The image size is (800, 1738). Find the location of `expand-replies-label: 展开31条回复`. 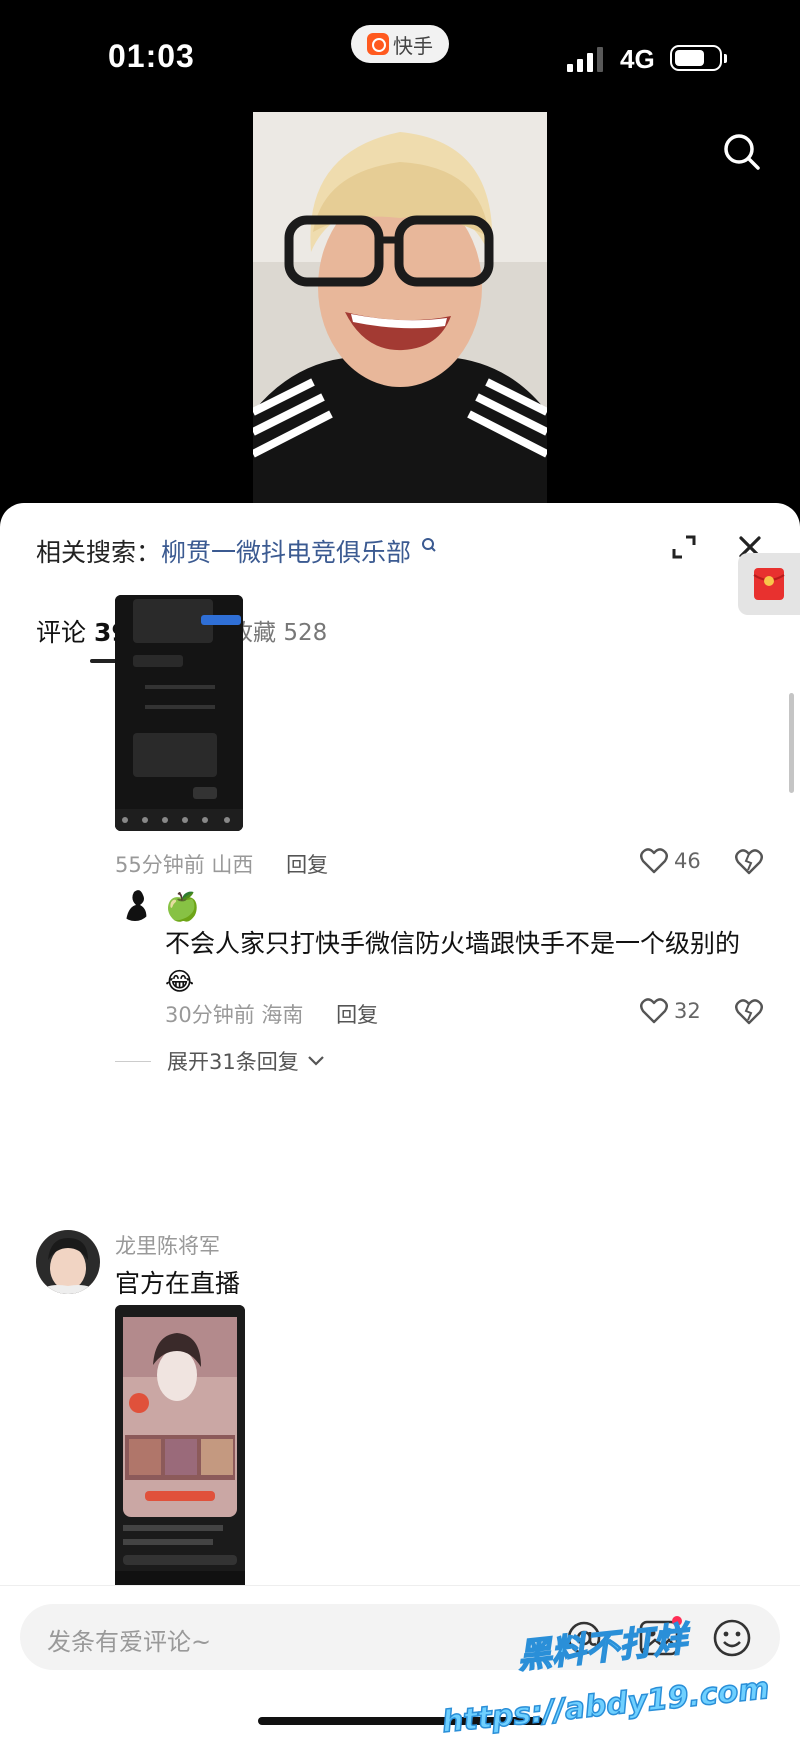

expand-replies-label: 展开31条回复 is located at coordinates (233, 1062).